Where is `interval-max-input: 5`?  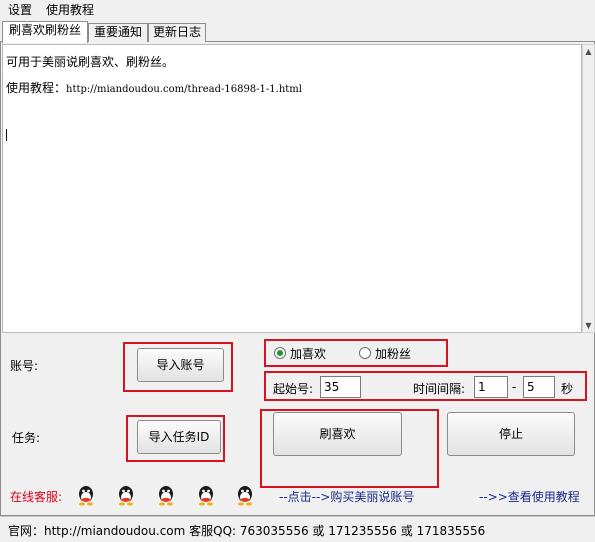 interval-max-input: 5 is located at coordinates (539, 387).